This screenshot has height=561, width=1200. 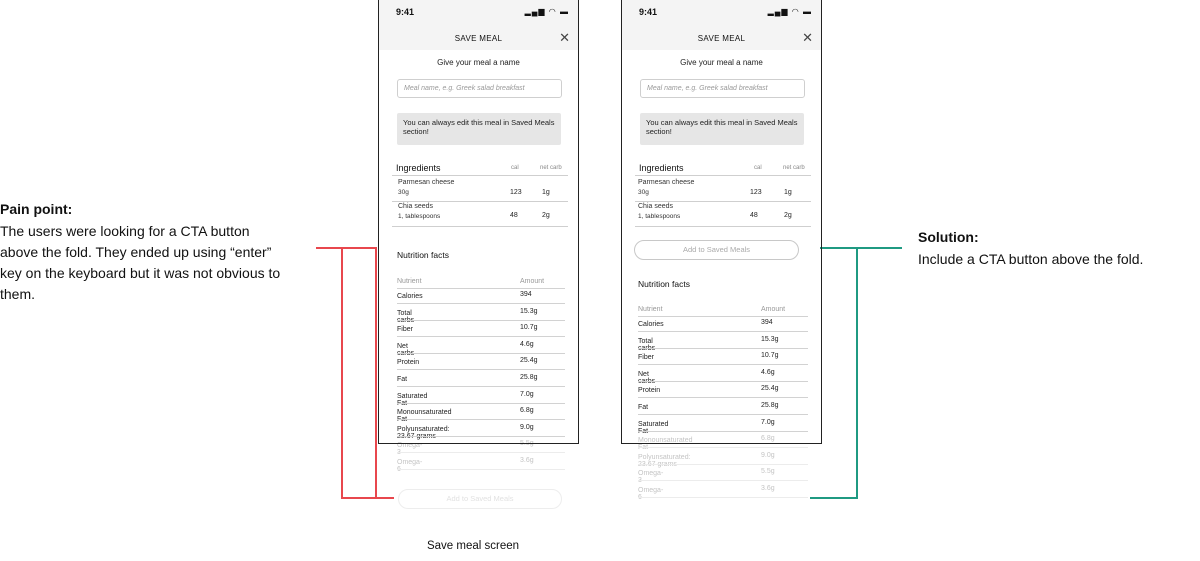 What do you see at coordinates (409, 281) in the screenshot?
I see `nutrition-nutrient-header: Nutrient` at bounding box center [409, 281].